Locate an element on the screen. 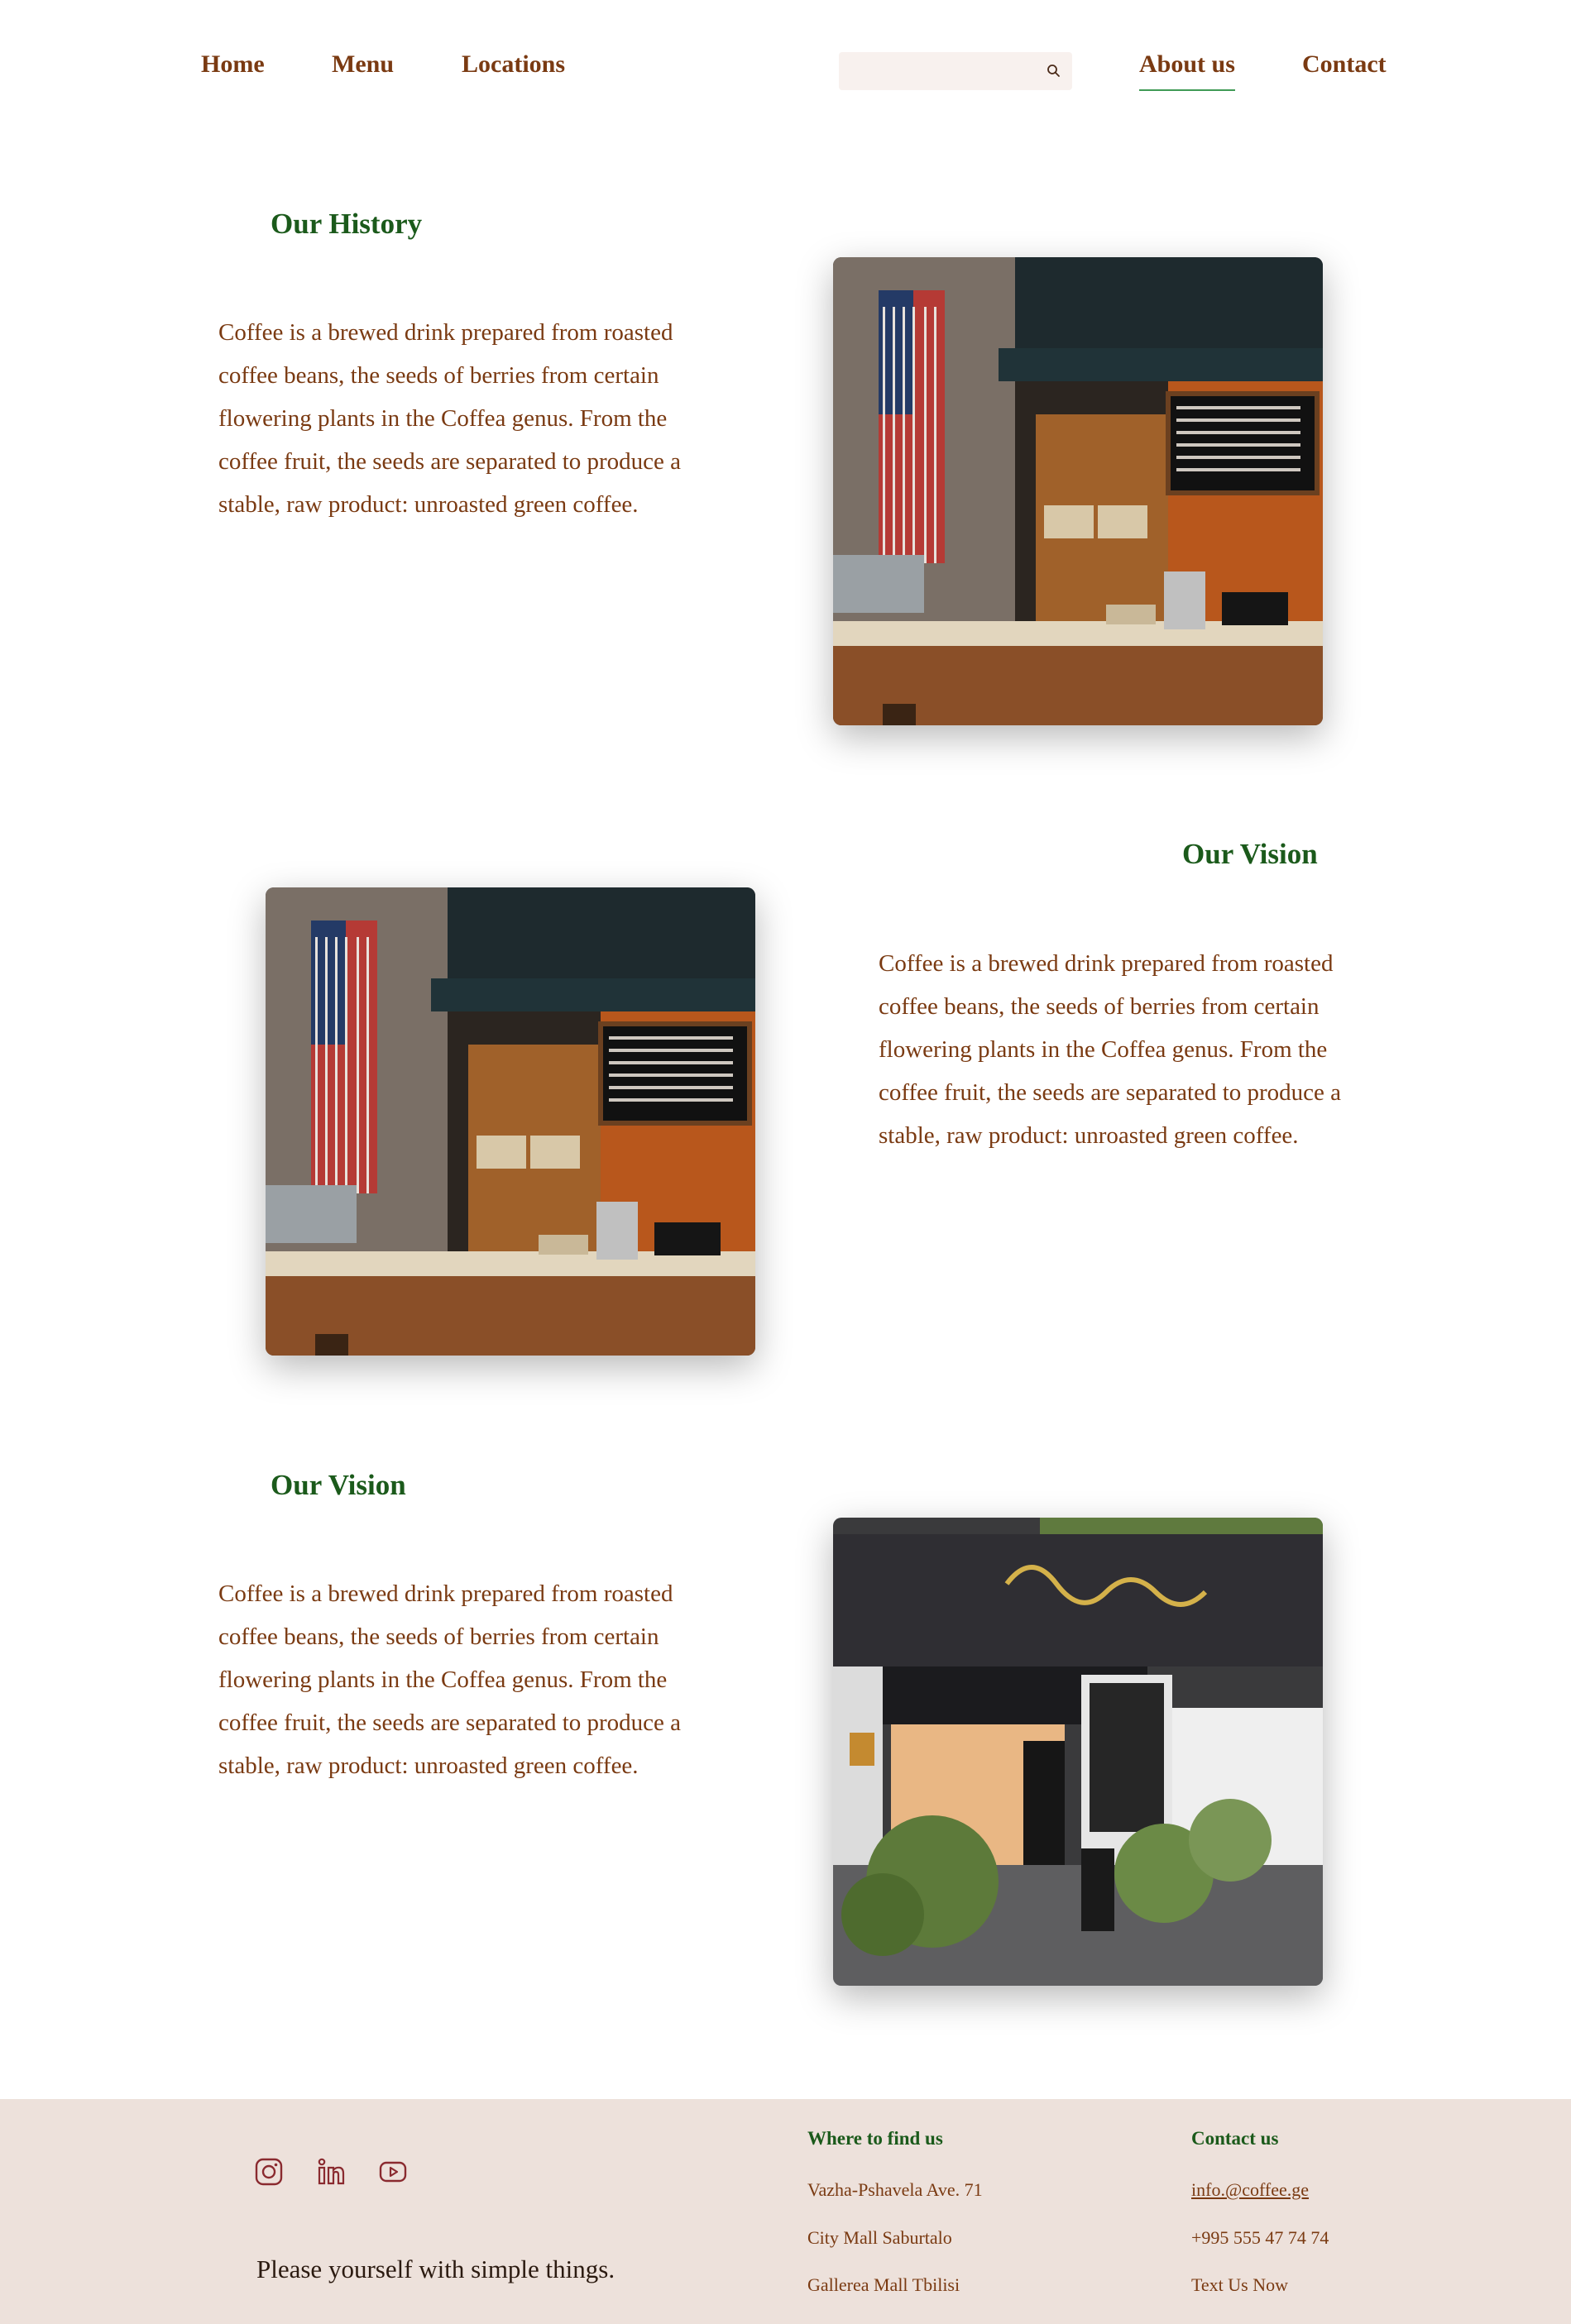 The image size is (1571, 2324). search-input is located at coordinates (941, 72).